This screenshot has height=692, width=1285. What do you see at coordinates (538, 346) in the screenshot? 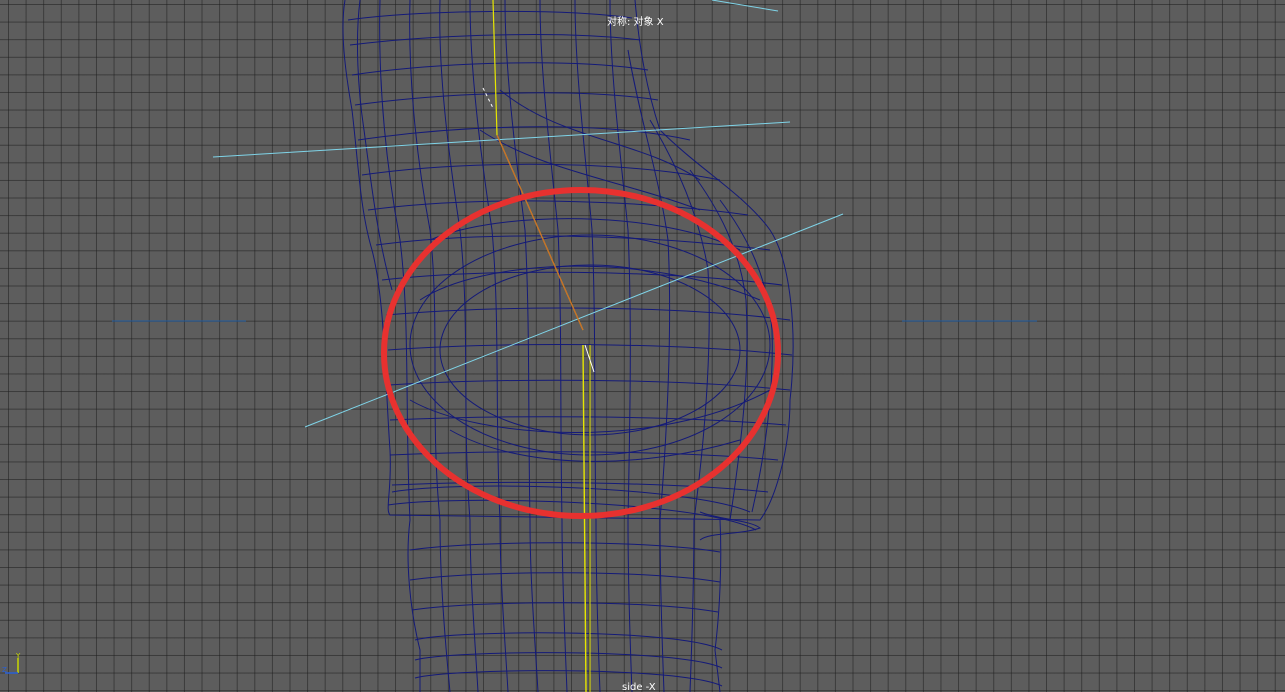
I see `joint-chain` at bounding box center [538, 346].